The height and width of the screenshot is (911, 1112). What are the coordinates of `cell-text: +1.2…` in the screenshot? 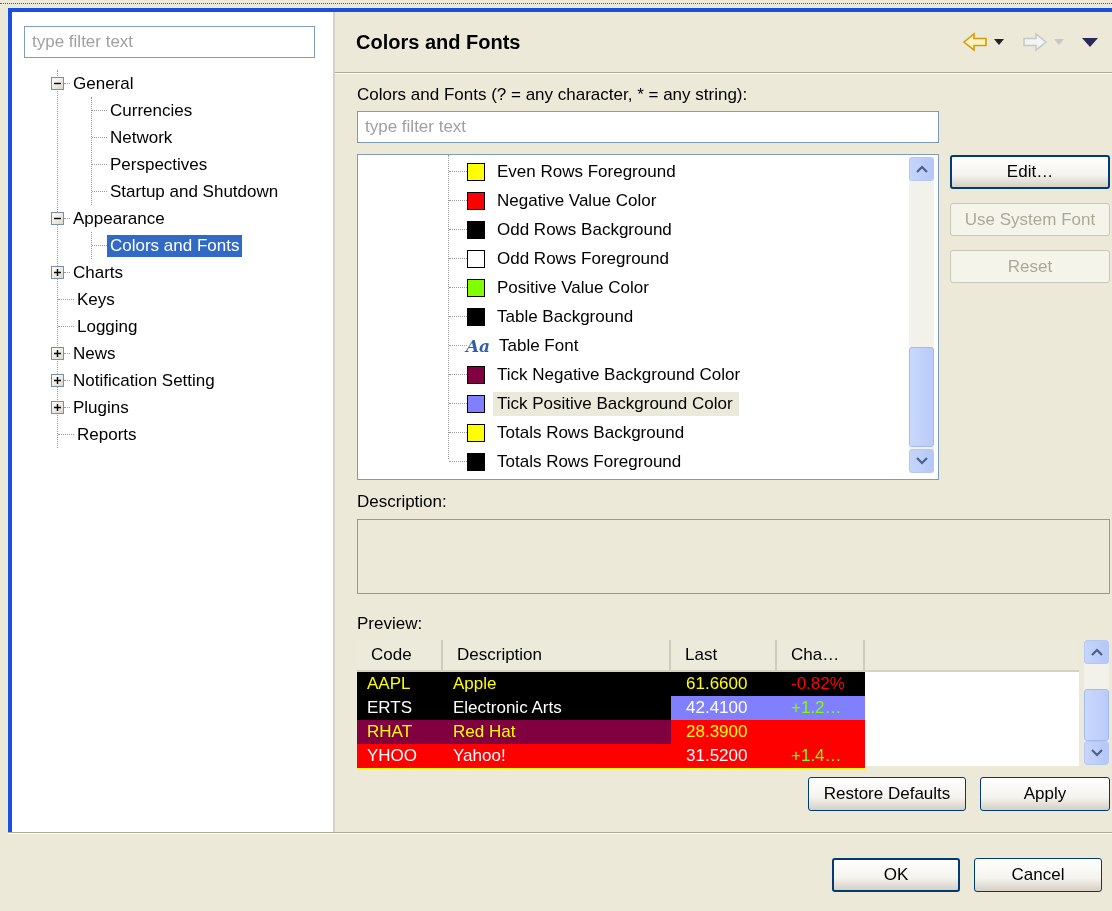 It's located at (816, 708).